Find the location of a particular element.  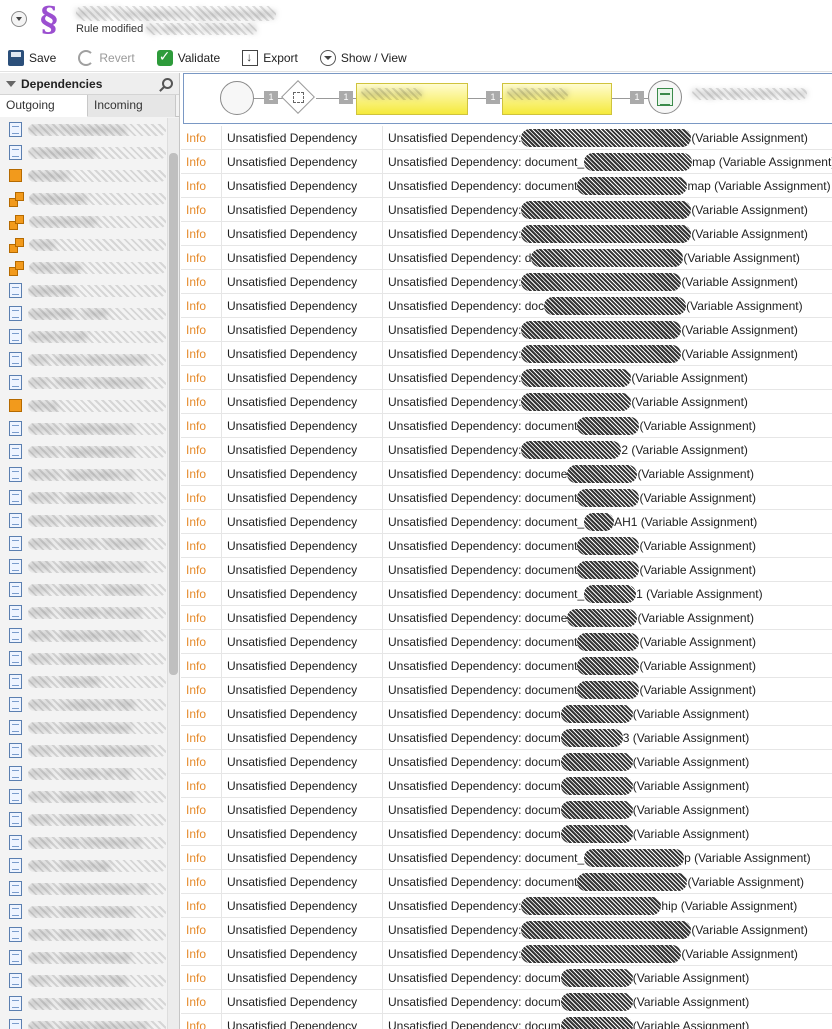

dependency-item: Party Type is located at coordinates (83, 267).